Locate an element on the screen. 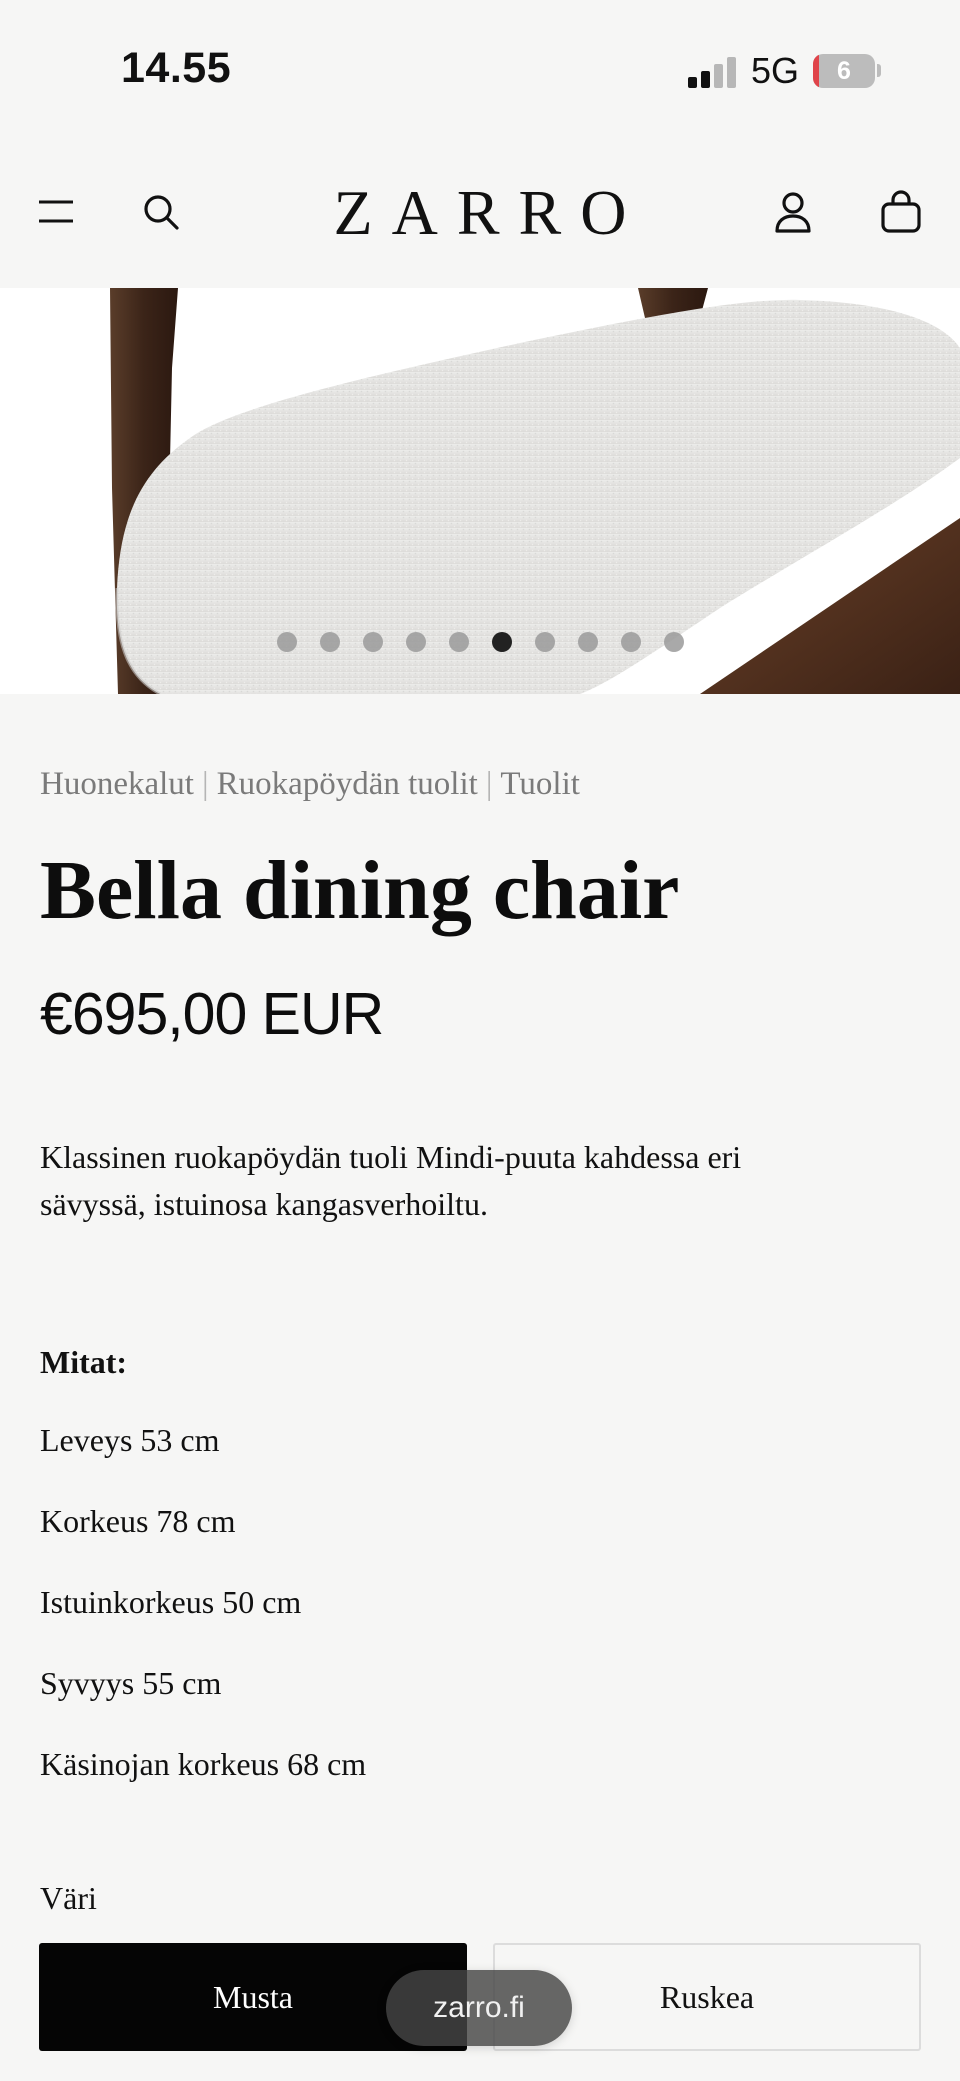  dimensions-heading: Mitat: is located at coordinates (84, 1362).